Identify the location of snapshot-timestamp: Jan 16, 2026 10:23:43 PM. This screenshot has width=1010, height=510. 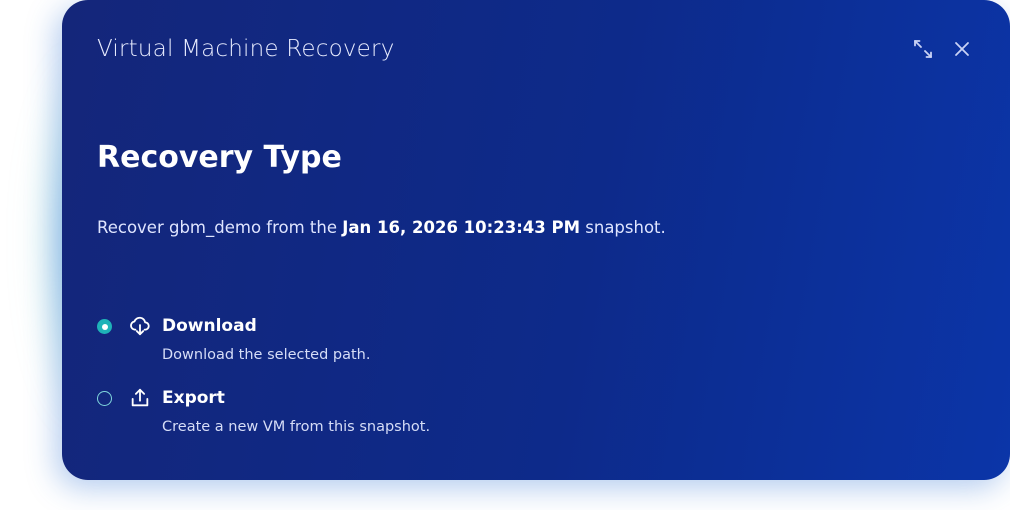
(461, 227).